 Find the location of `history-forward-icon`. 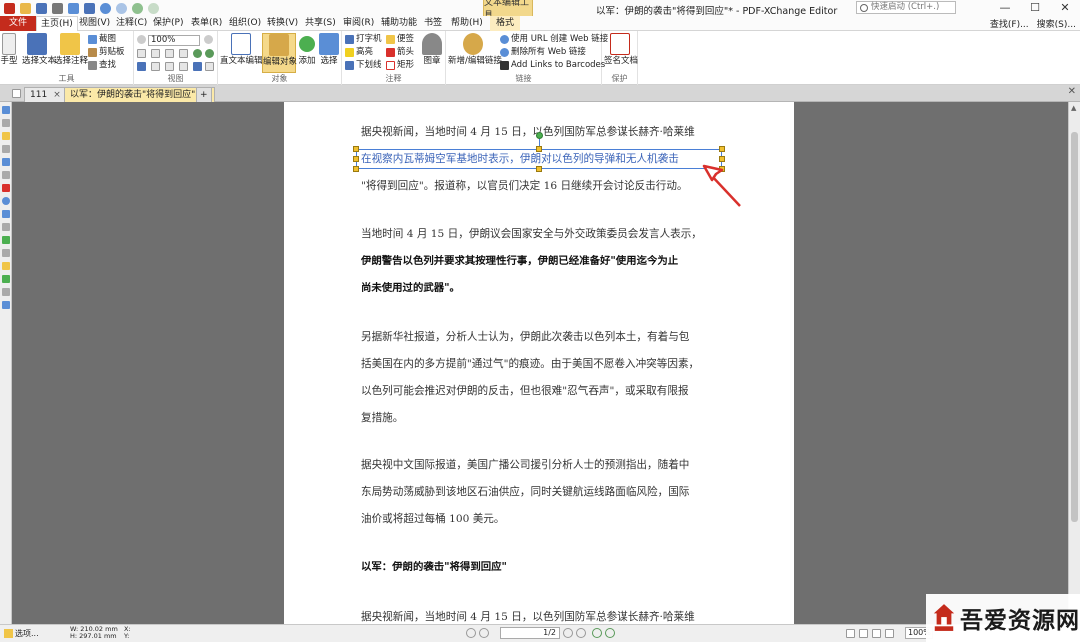

history-forward-icon is located at coordinates (610, 633).